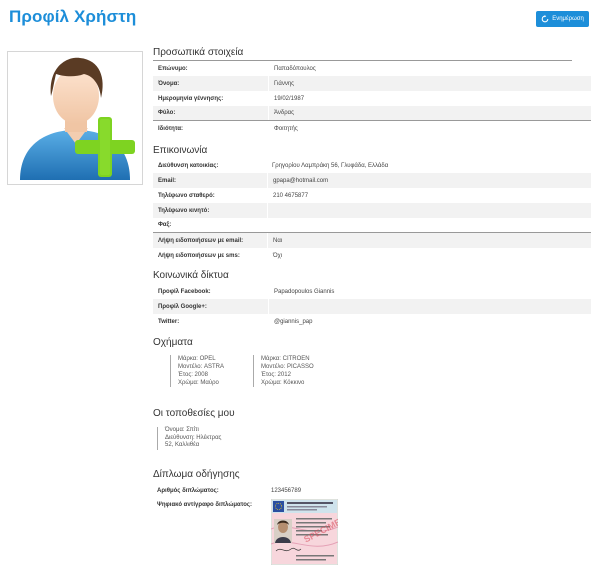  Describe the element at coordinates (73, 16) in the screenshot. I see `page-title: Προφίλ Χρήστη` at that location.